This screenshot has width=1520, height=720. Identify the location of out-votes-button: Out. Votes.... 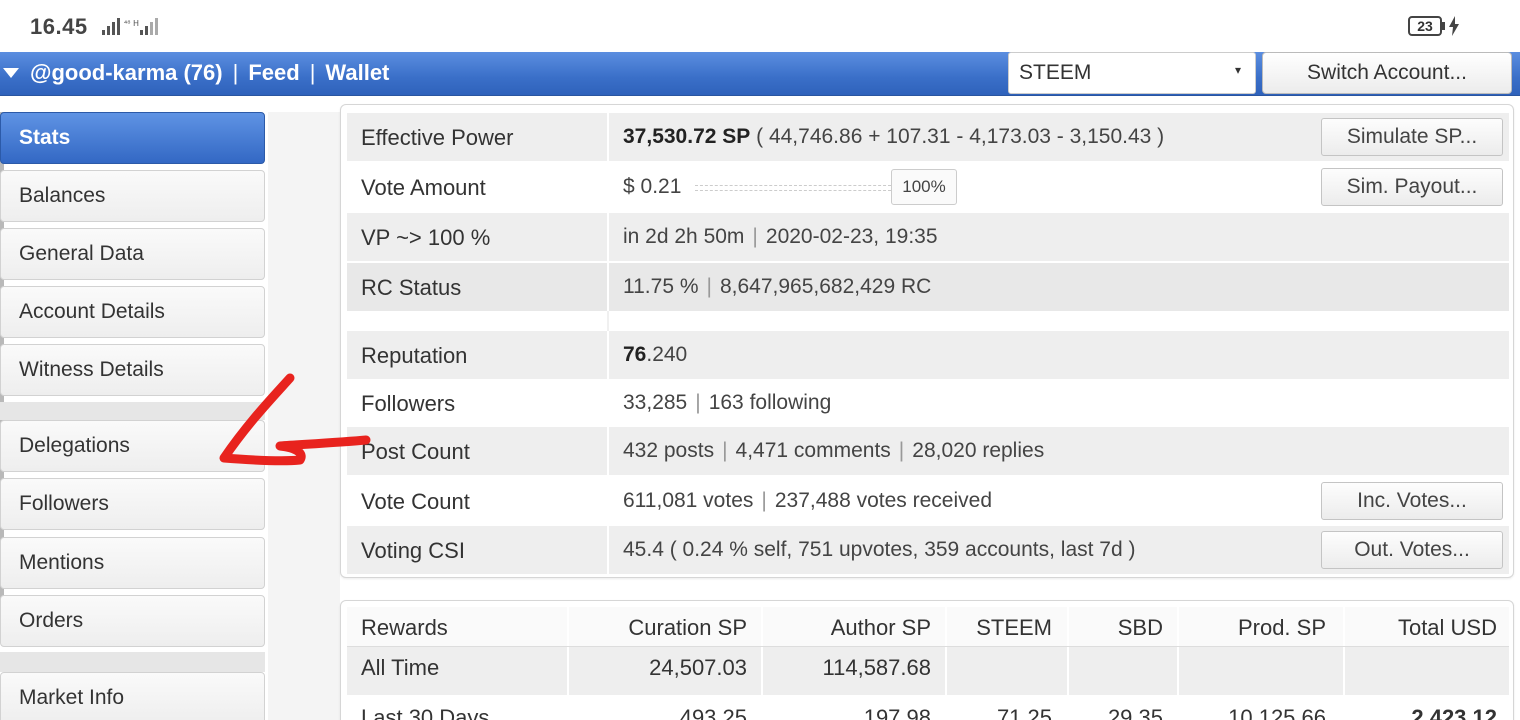
(1412, 550).